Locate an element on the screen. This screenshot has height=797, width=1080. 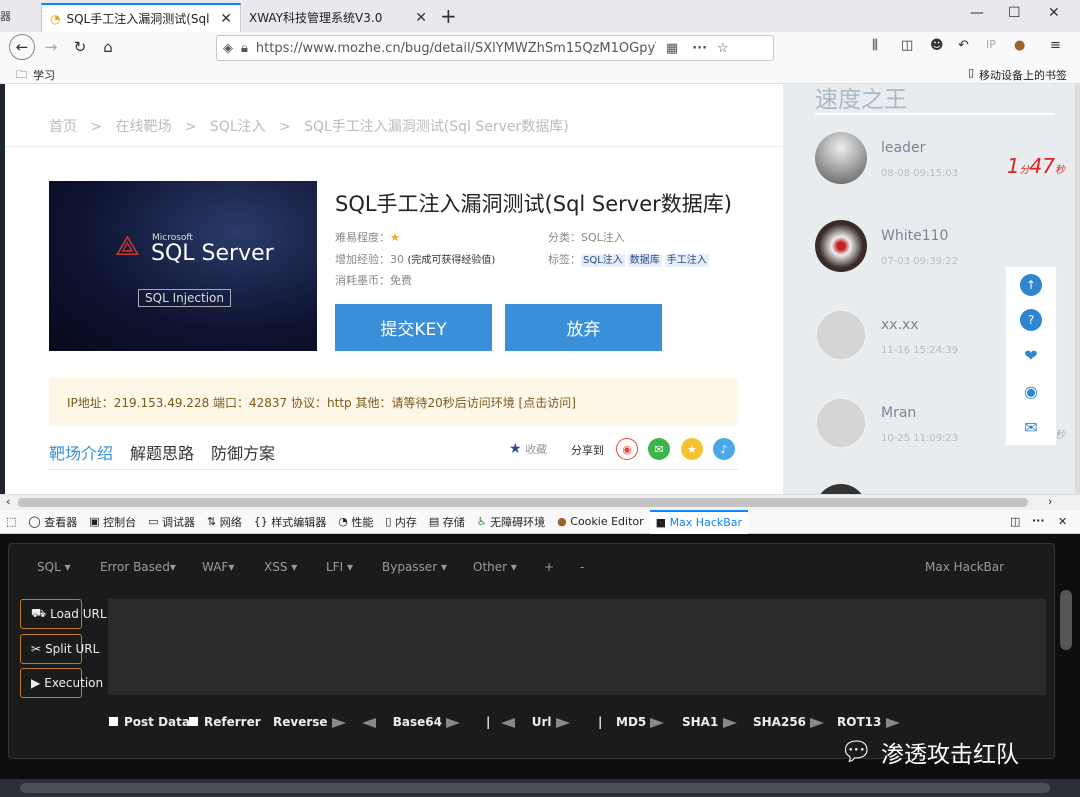
crumb-home: 首页 is located at coordinates (63, 127).